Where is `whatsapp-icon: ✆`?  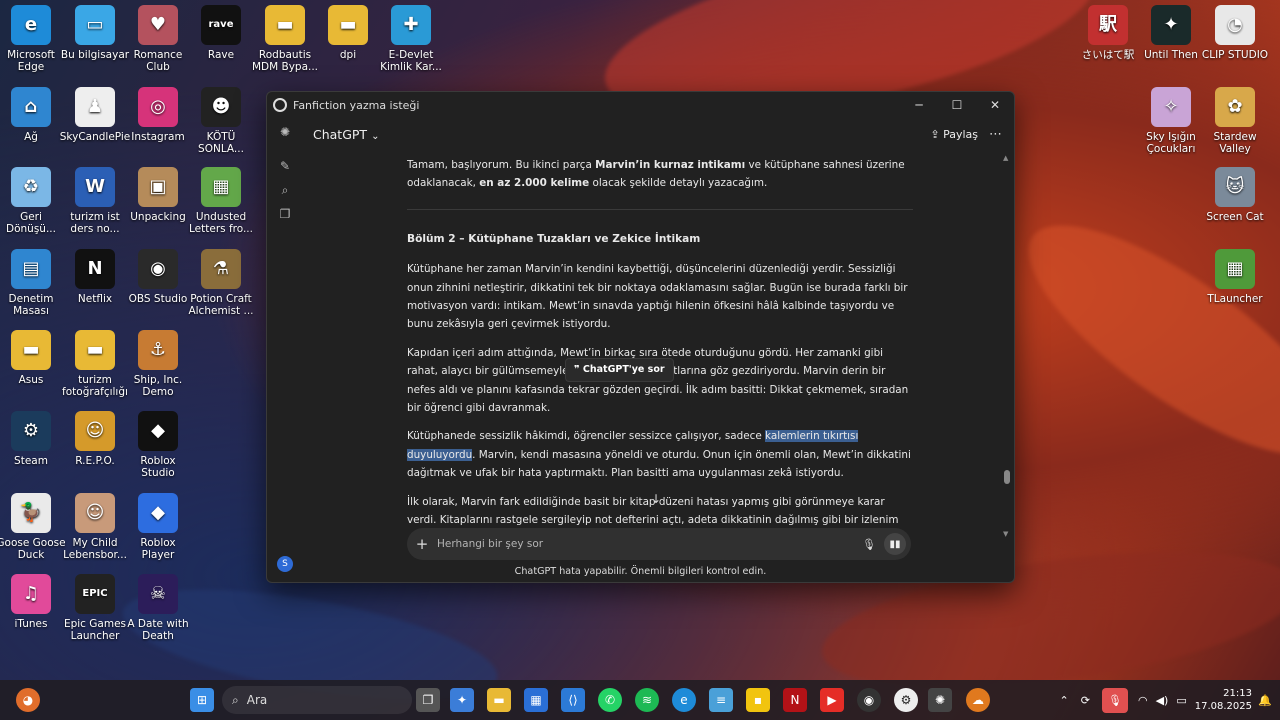
whatsapp-icon: ✆ is located at coordinates (610, 700).